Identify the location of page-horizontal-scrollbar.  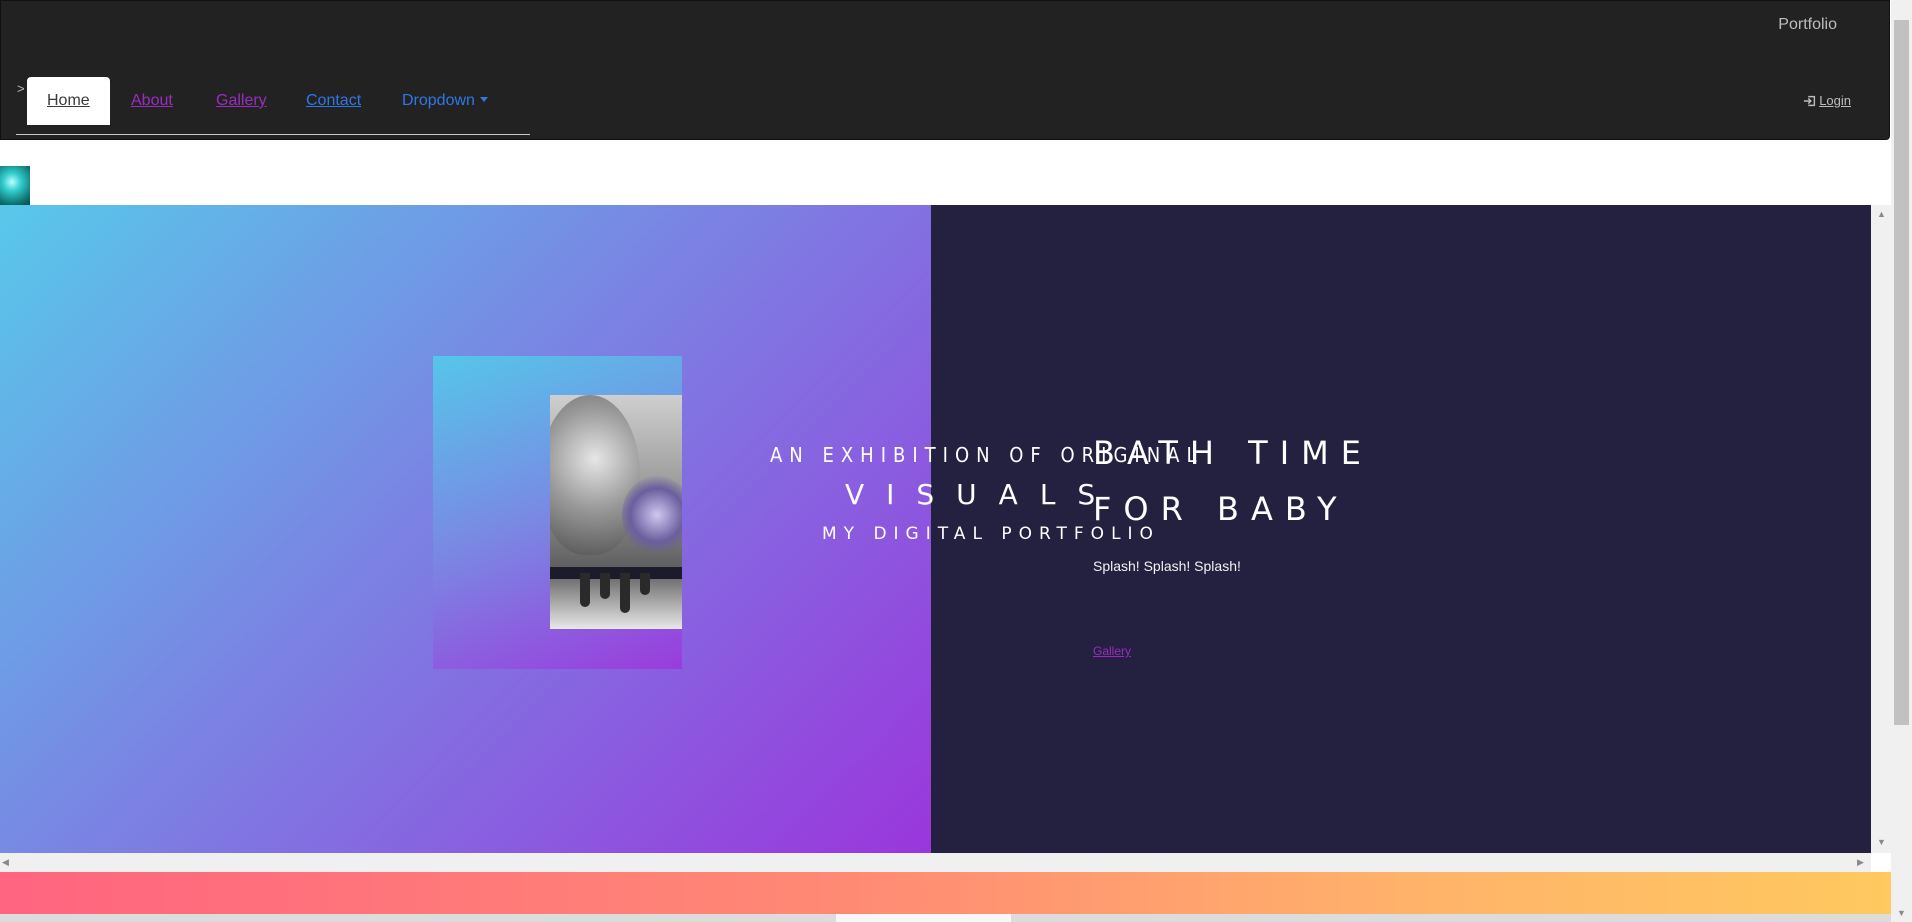
(945, 918).